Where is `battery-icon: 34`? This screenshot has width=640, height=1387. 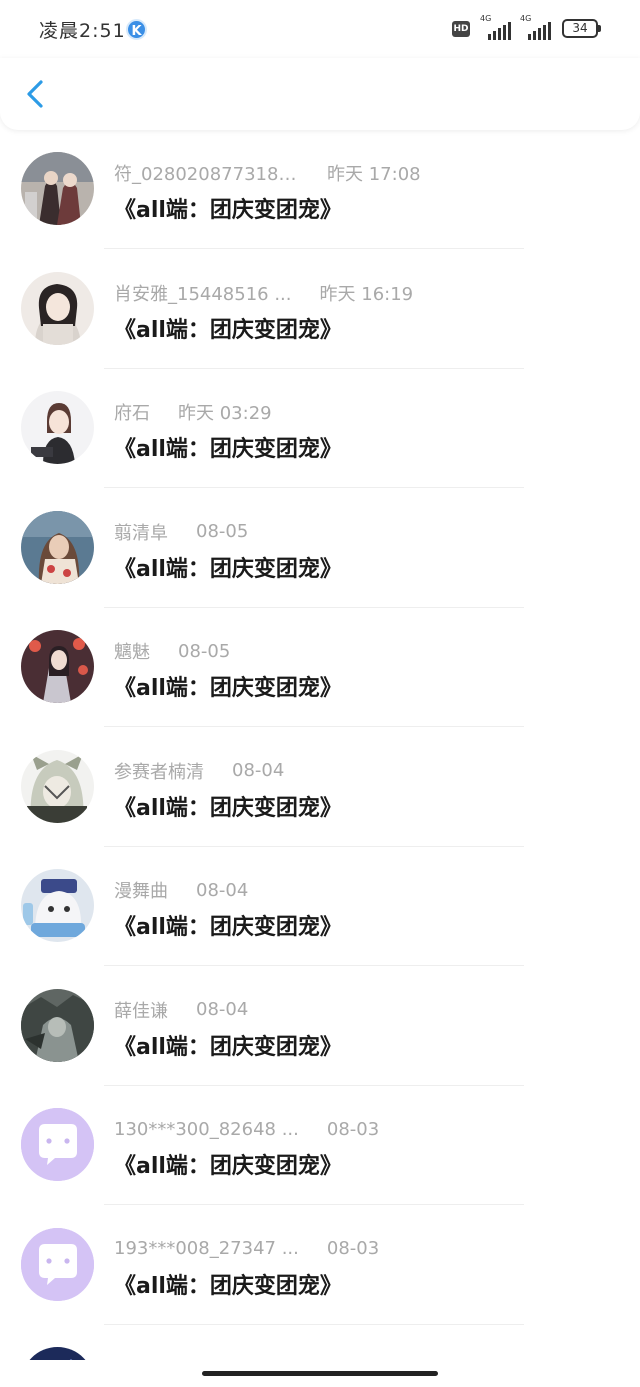
battery-icon: 34 is located at coordinates (581, 28).